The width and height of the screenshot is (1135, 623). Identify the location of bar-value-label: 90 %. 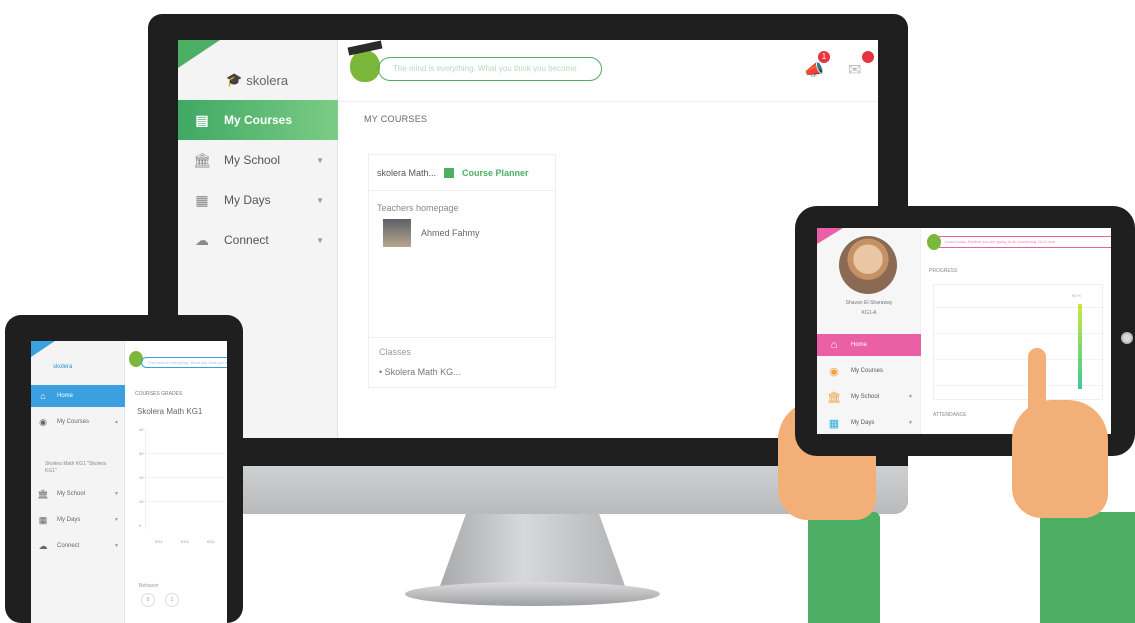
(1077, 295).